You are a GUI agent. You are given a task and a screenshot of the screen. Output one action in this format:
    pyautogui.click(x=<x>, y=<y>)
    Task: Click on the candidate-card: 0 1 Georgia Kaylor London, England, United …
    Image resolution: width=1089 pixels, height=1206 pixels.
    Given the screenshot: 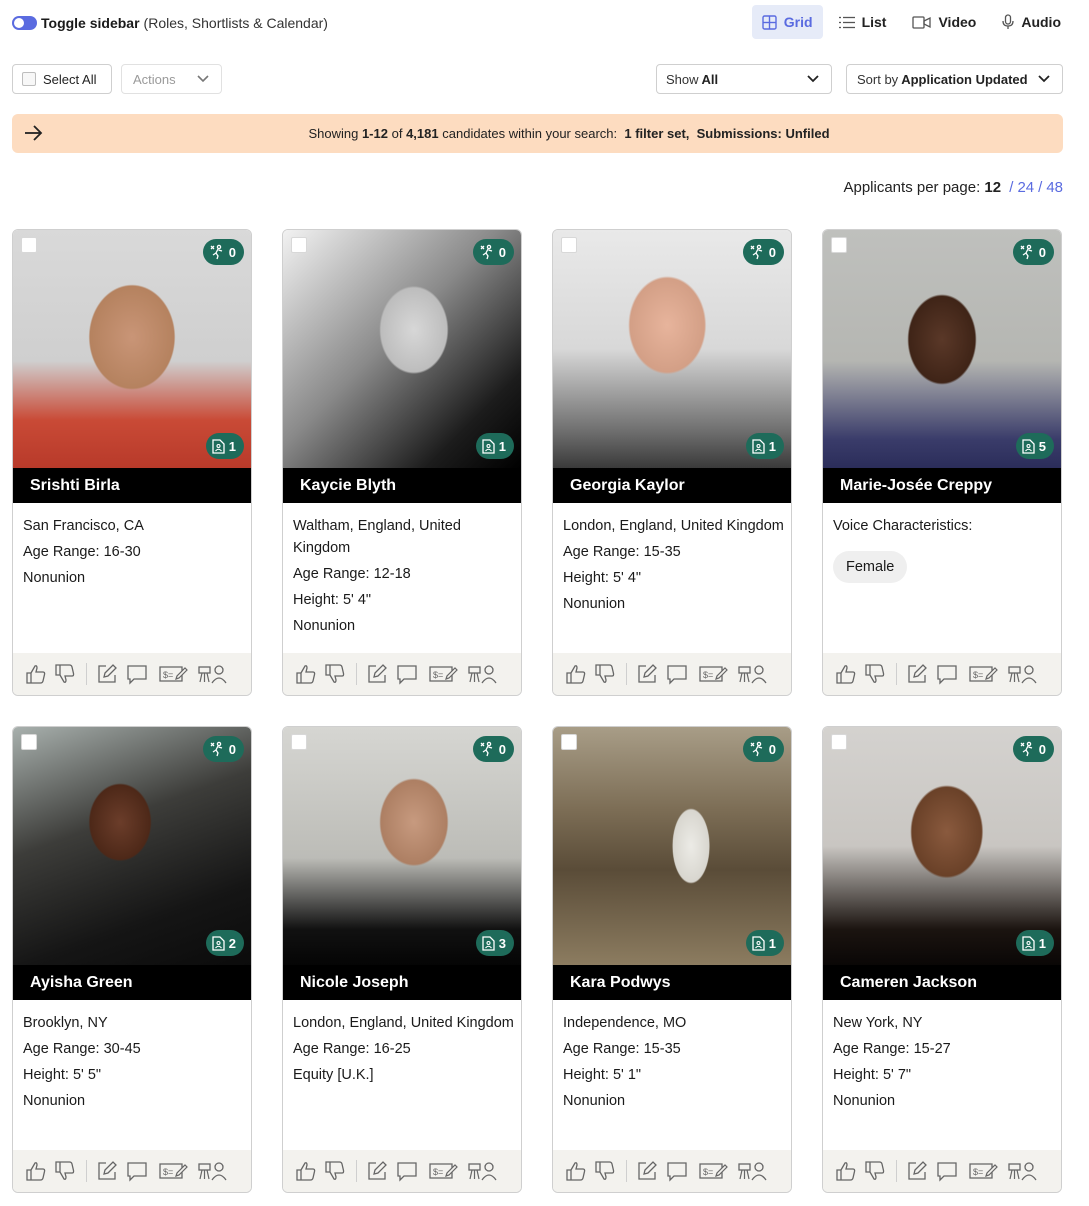 What is the action you would take?
    pyautogui.click(x=672, y=462)
    